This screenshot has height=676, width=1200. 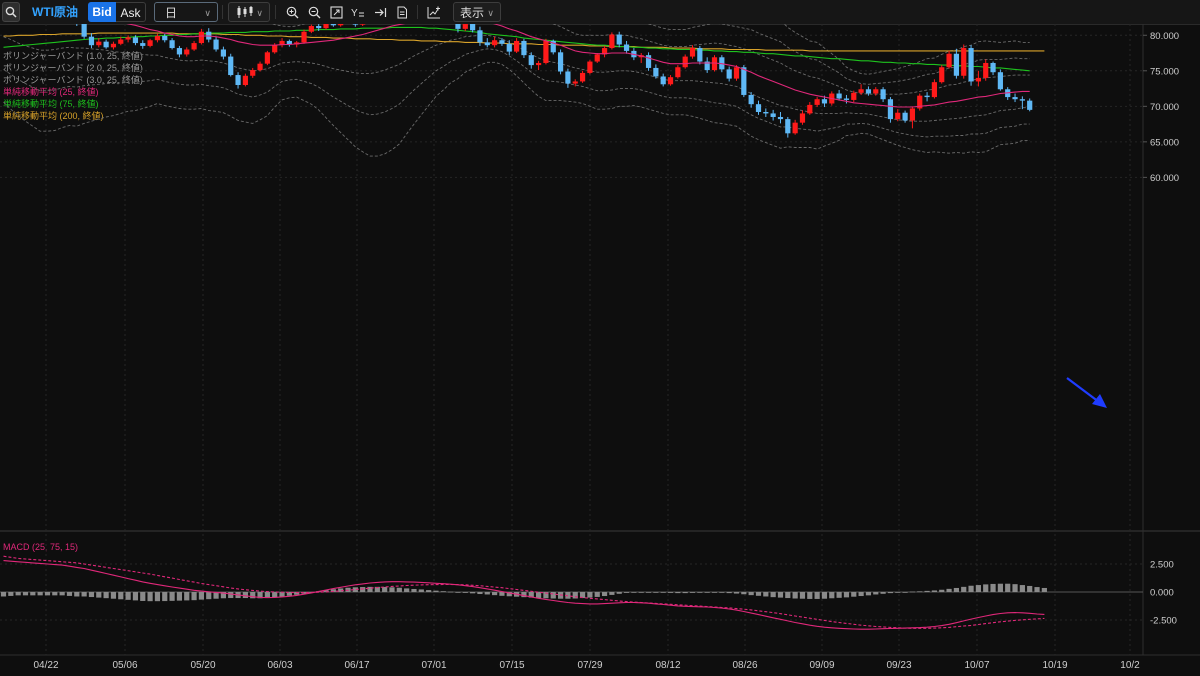 What do you see at coordinates (667, 665) in the screenshot?
I see `x-tick-label: 08/12` at bounding box center [667, 665].